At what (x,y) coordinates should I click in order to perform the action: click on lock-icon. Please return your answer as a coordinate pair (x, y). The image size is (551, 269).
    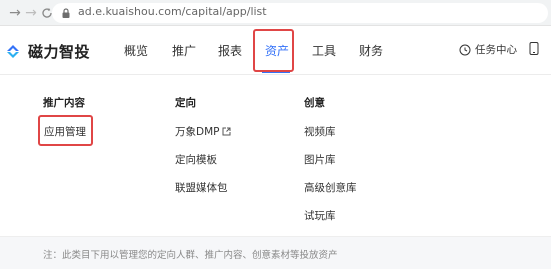
    Looking at the image, I should click on (66, 13).